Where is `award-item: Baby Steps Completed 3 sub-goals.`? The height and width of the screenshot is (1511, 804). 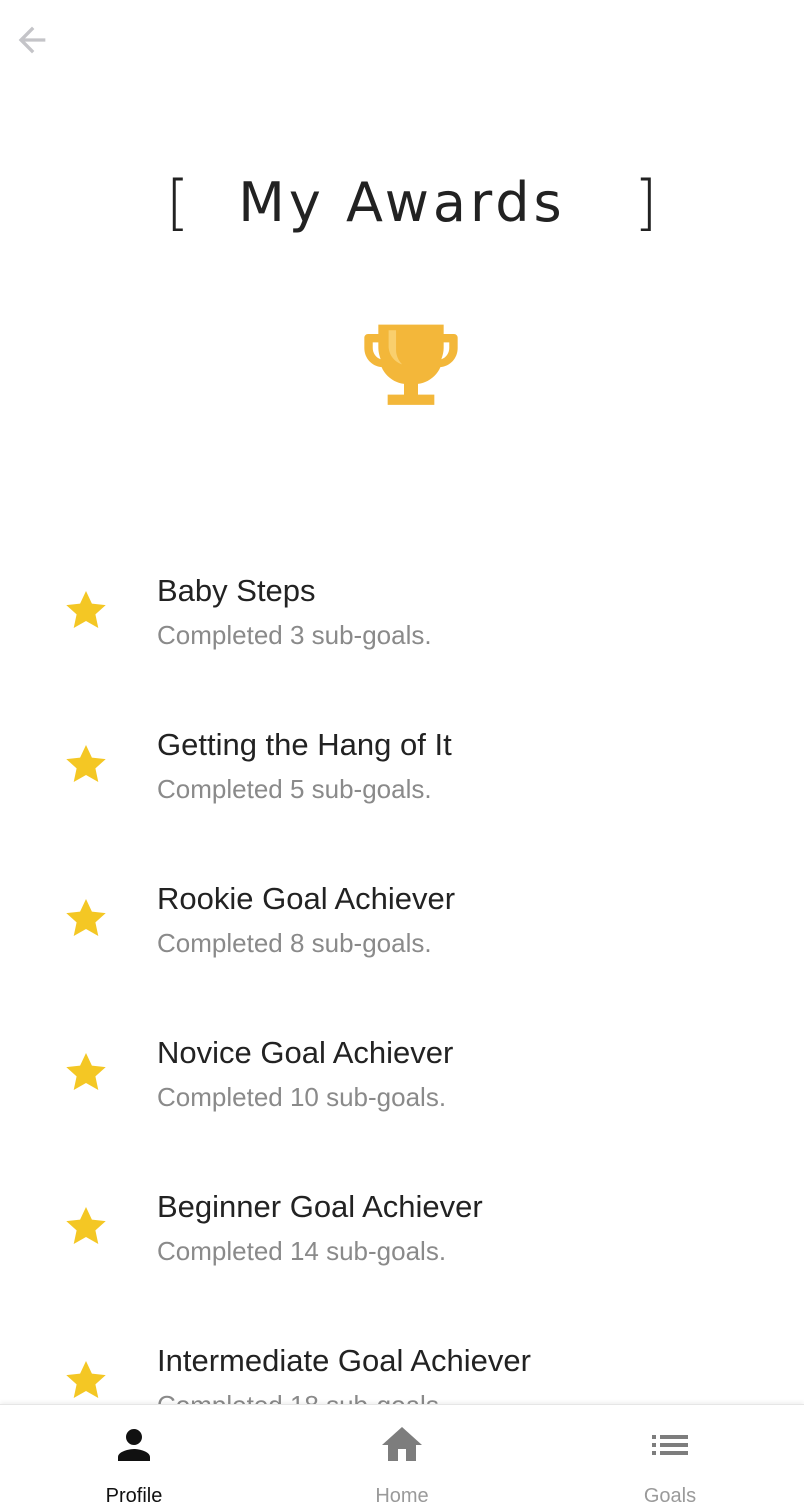 award-item: Baby Steps Completed 3 sub-goals. is located at coordinates (402, 617).